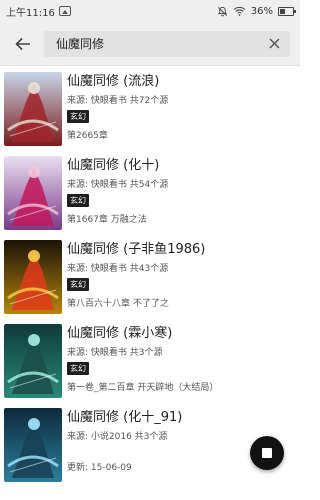  Describe the element at coordinates (113, 165) in the screenshot. I see `book-title: 仙魔同修 (化十)` at that location.